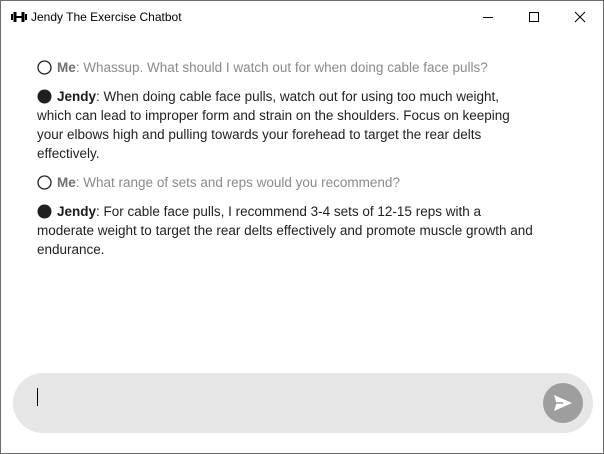  I want to click on message-input-bar, so click(303, 403).